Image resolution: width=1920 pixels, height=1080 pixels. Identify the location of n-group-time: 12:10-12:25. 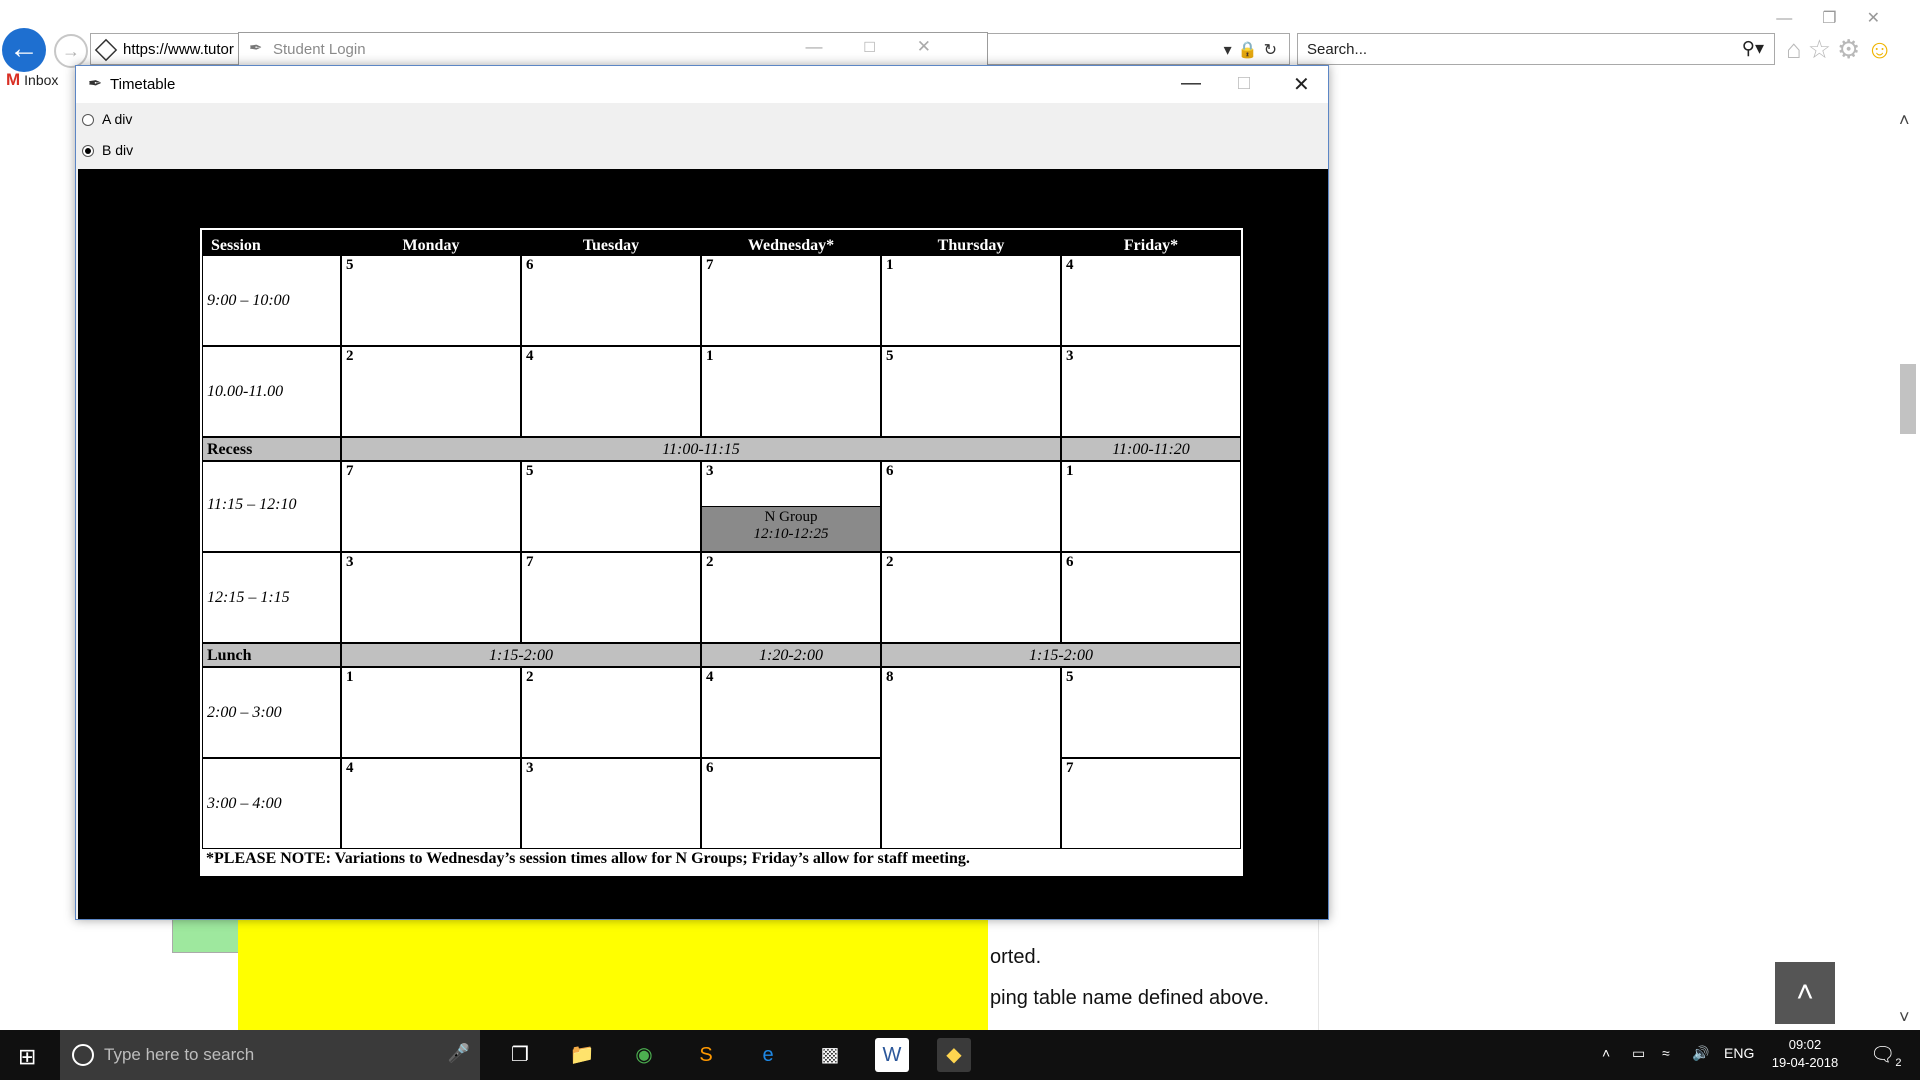
(791, 534).